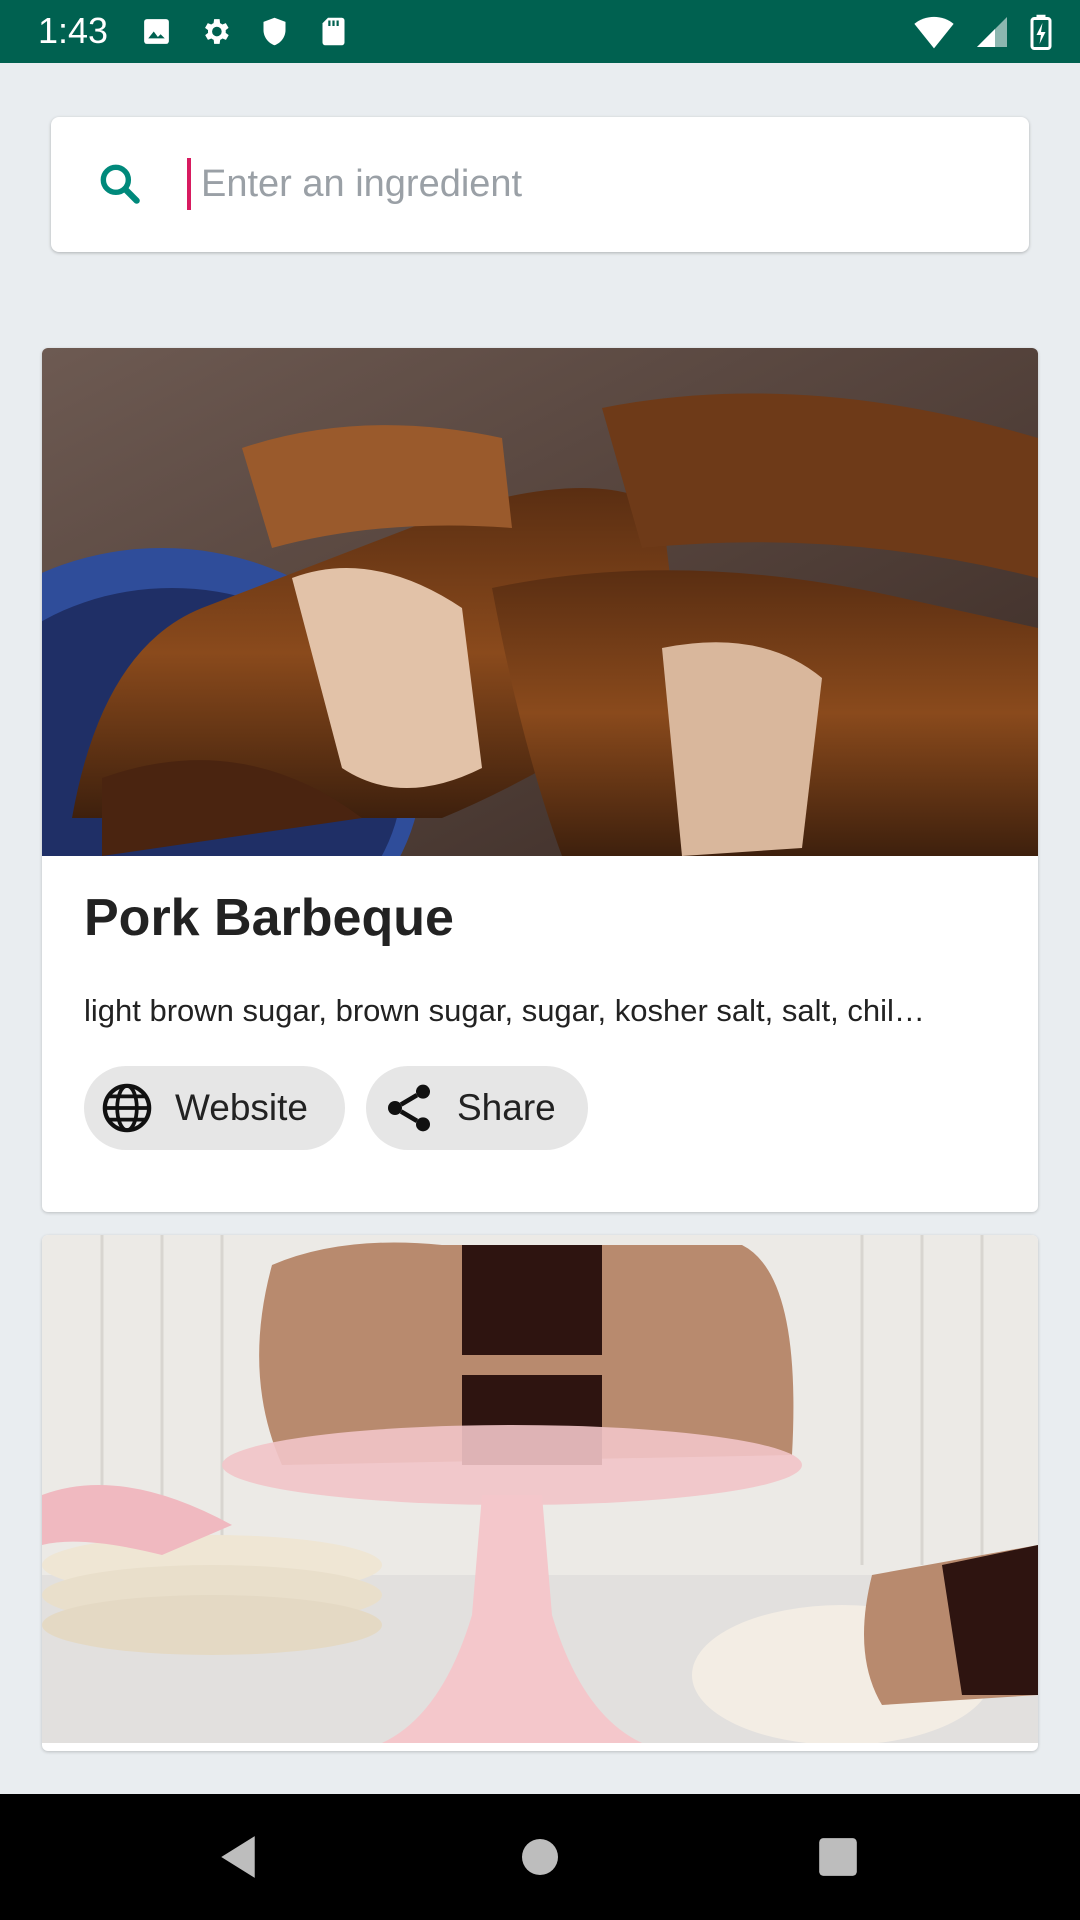 Image resolution: width=1080 pixels, height=1920 pixels. Describe the element at coordinates (156, 31) in the screenshot. I see `image-icon` at that location.